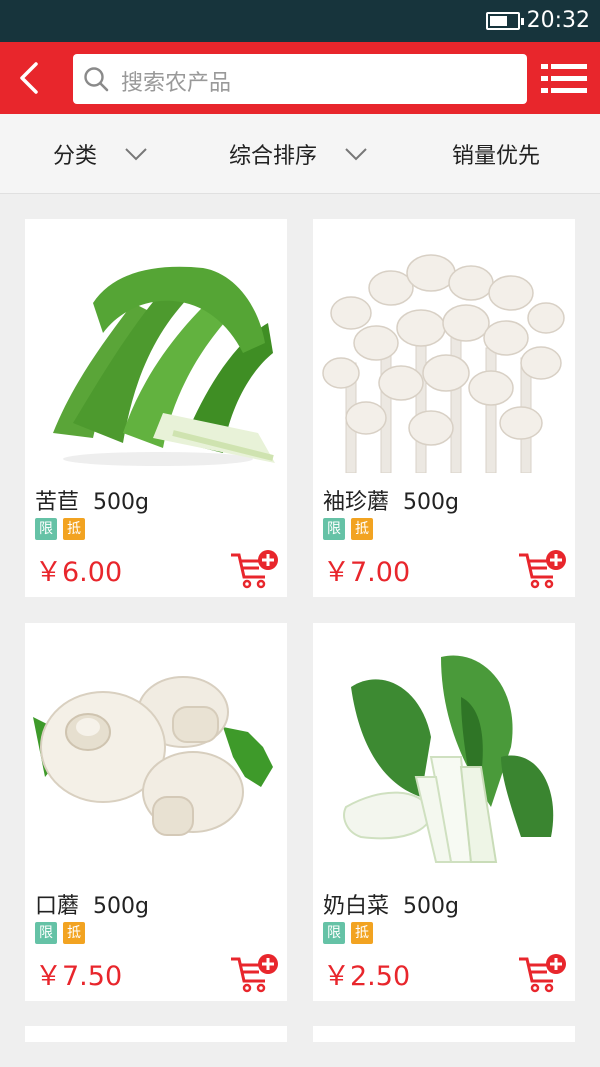  What do you see at coordinates (391, 502) in the screenshot?
I see `product-name: 袖珍蘑 500g` at bounding box center [391, 502].